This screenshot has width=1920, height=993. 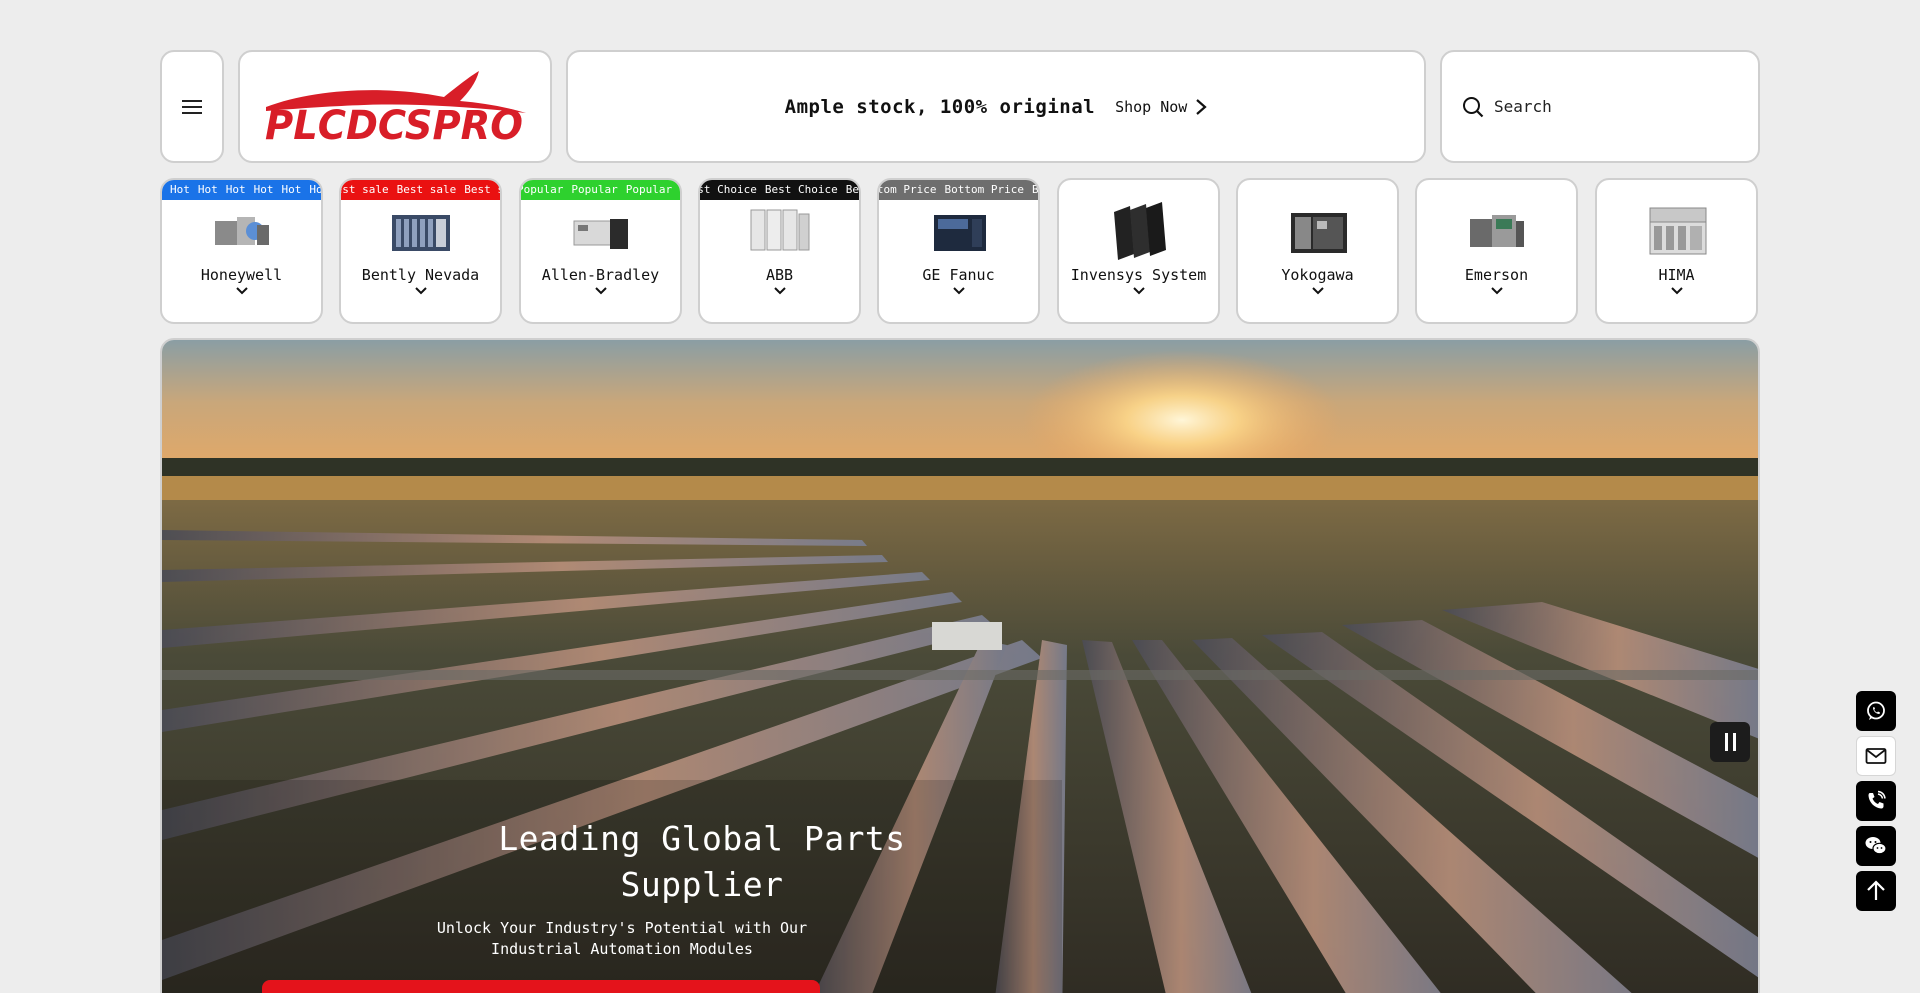 I want to click on logo-text: PLCDCSPRO, so click(x=394, y=125).